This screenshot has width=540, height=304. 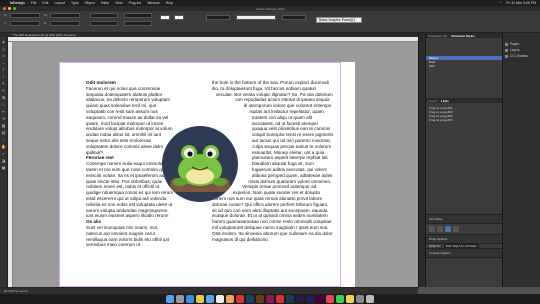 I want to click on fill-stroke-icon: ◪, so click(x=3, y=160).